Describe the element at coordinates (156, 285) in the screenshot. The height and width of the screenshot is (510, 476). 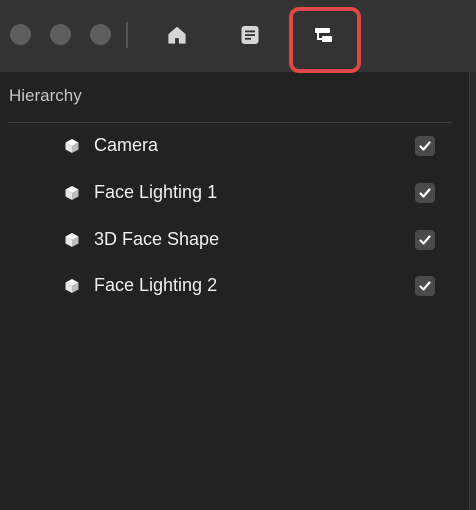
I see `hierarchy-item-label: Face Lighting 2` at that location.